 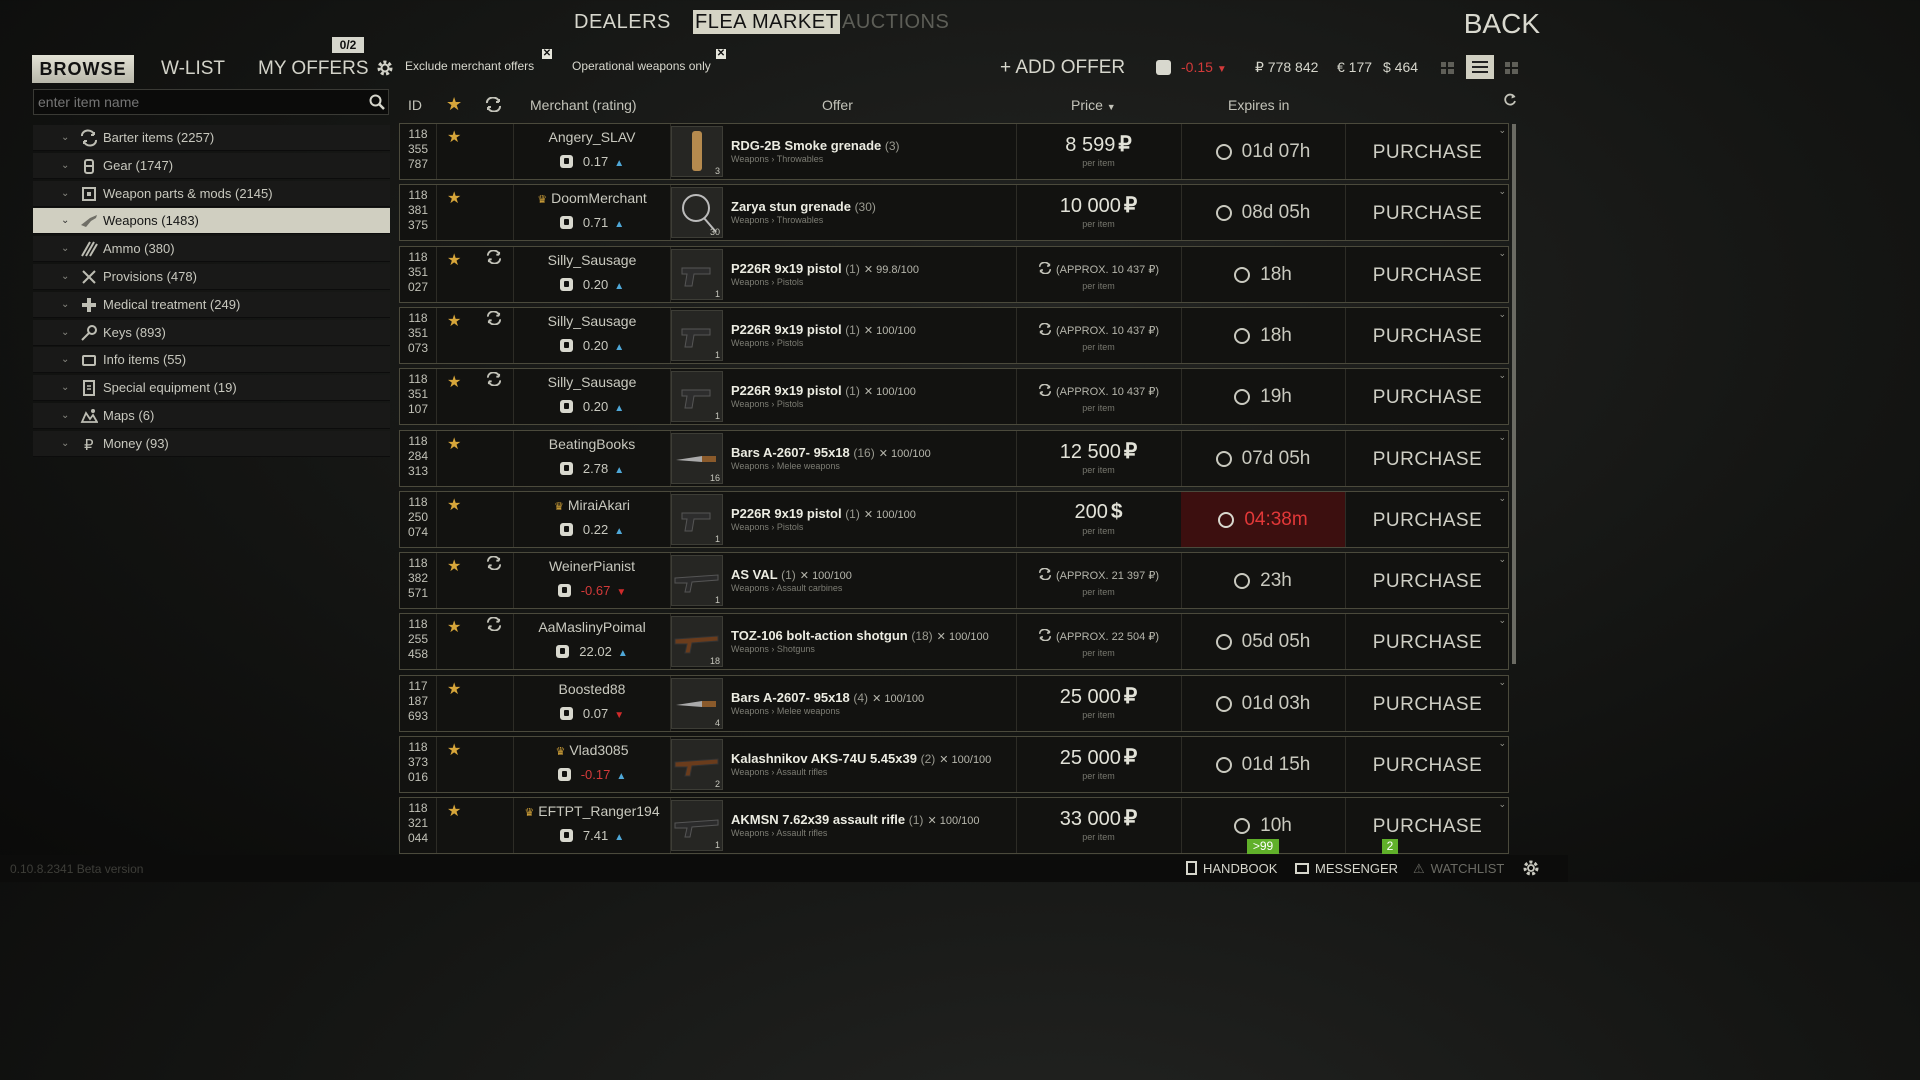 I want to click on scrollbar, so click(x=1514, y=394).